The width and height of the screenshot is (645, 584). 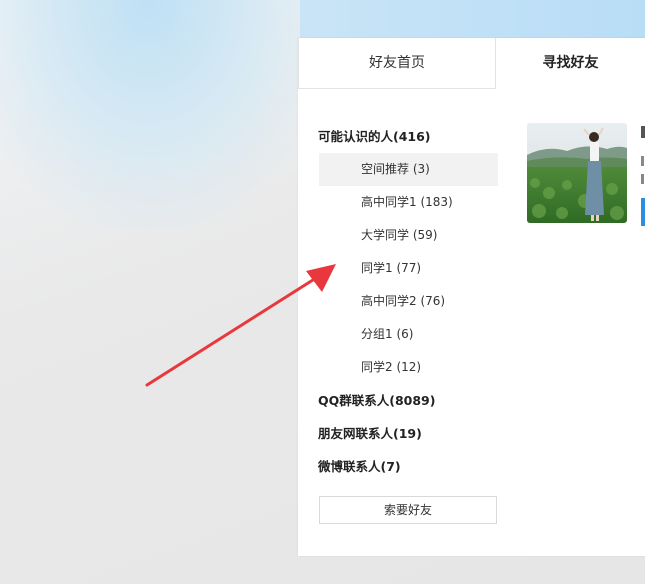 I want to click on sidebar-item-highschool-2: 高中同学2 (76), so click(x=408, y=301).